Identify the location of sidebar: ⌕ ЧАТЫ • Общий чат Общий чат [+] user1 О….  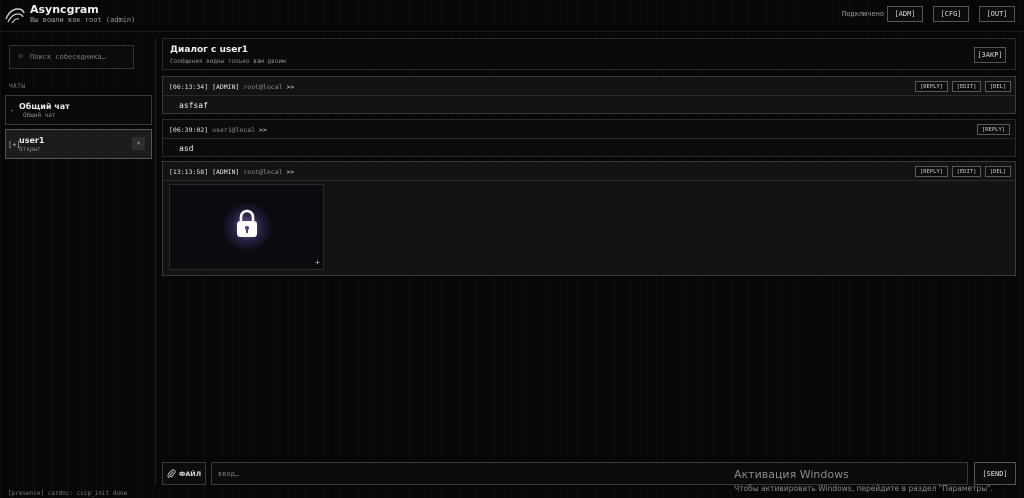
(78, 261).